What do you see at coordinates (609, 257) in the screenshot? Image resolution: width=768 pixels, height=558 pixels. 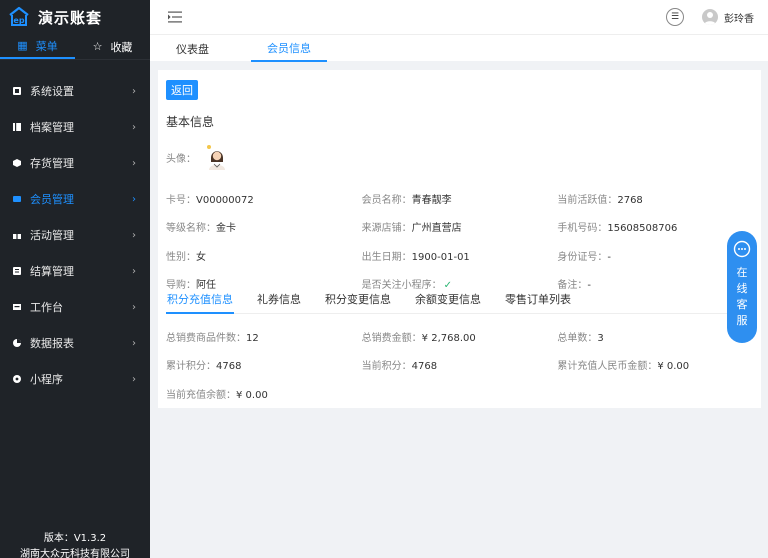 I see `field-value: -` at bounding box center [609, 257].